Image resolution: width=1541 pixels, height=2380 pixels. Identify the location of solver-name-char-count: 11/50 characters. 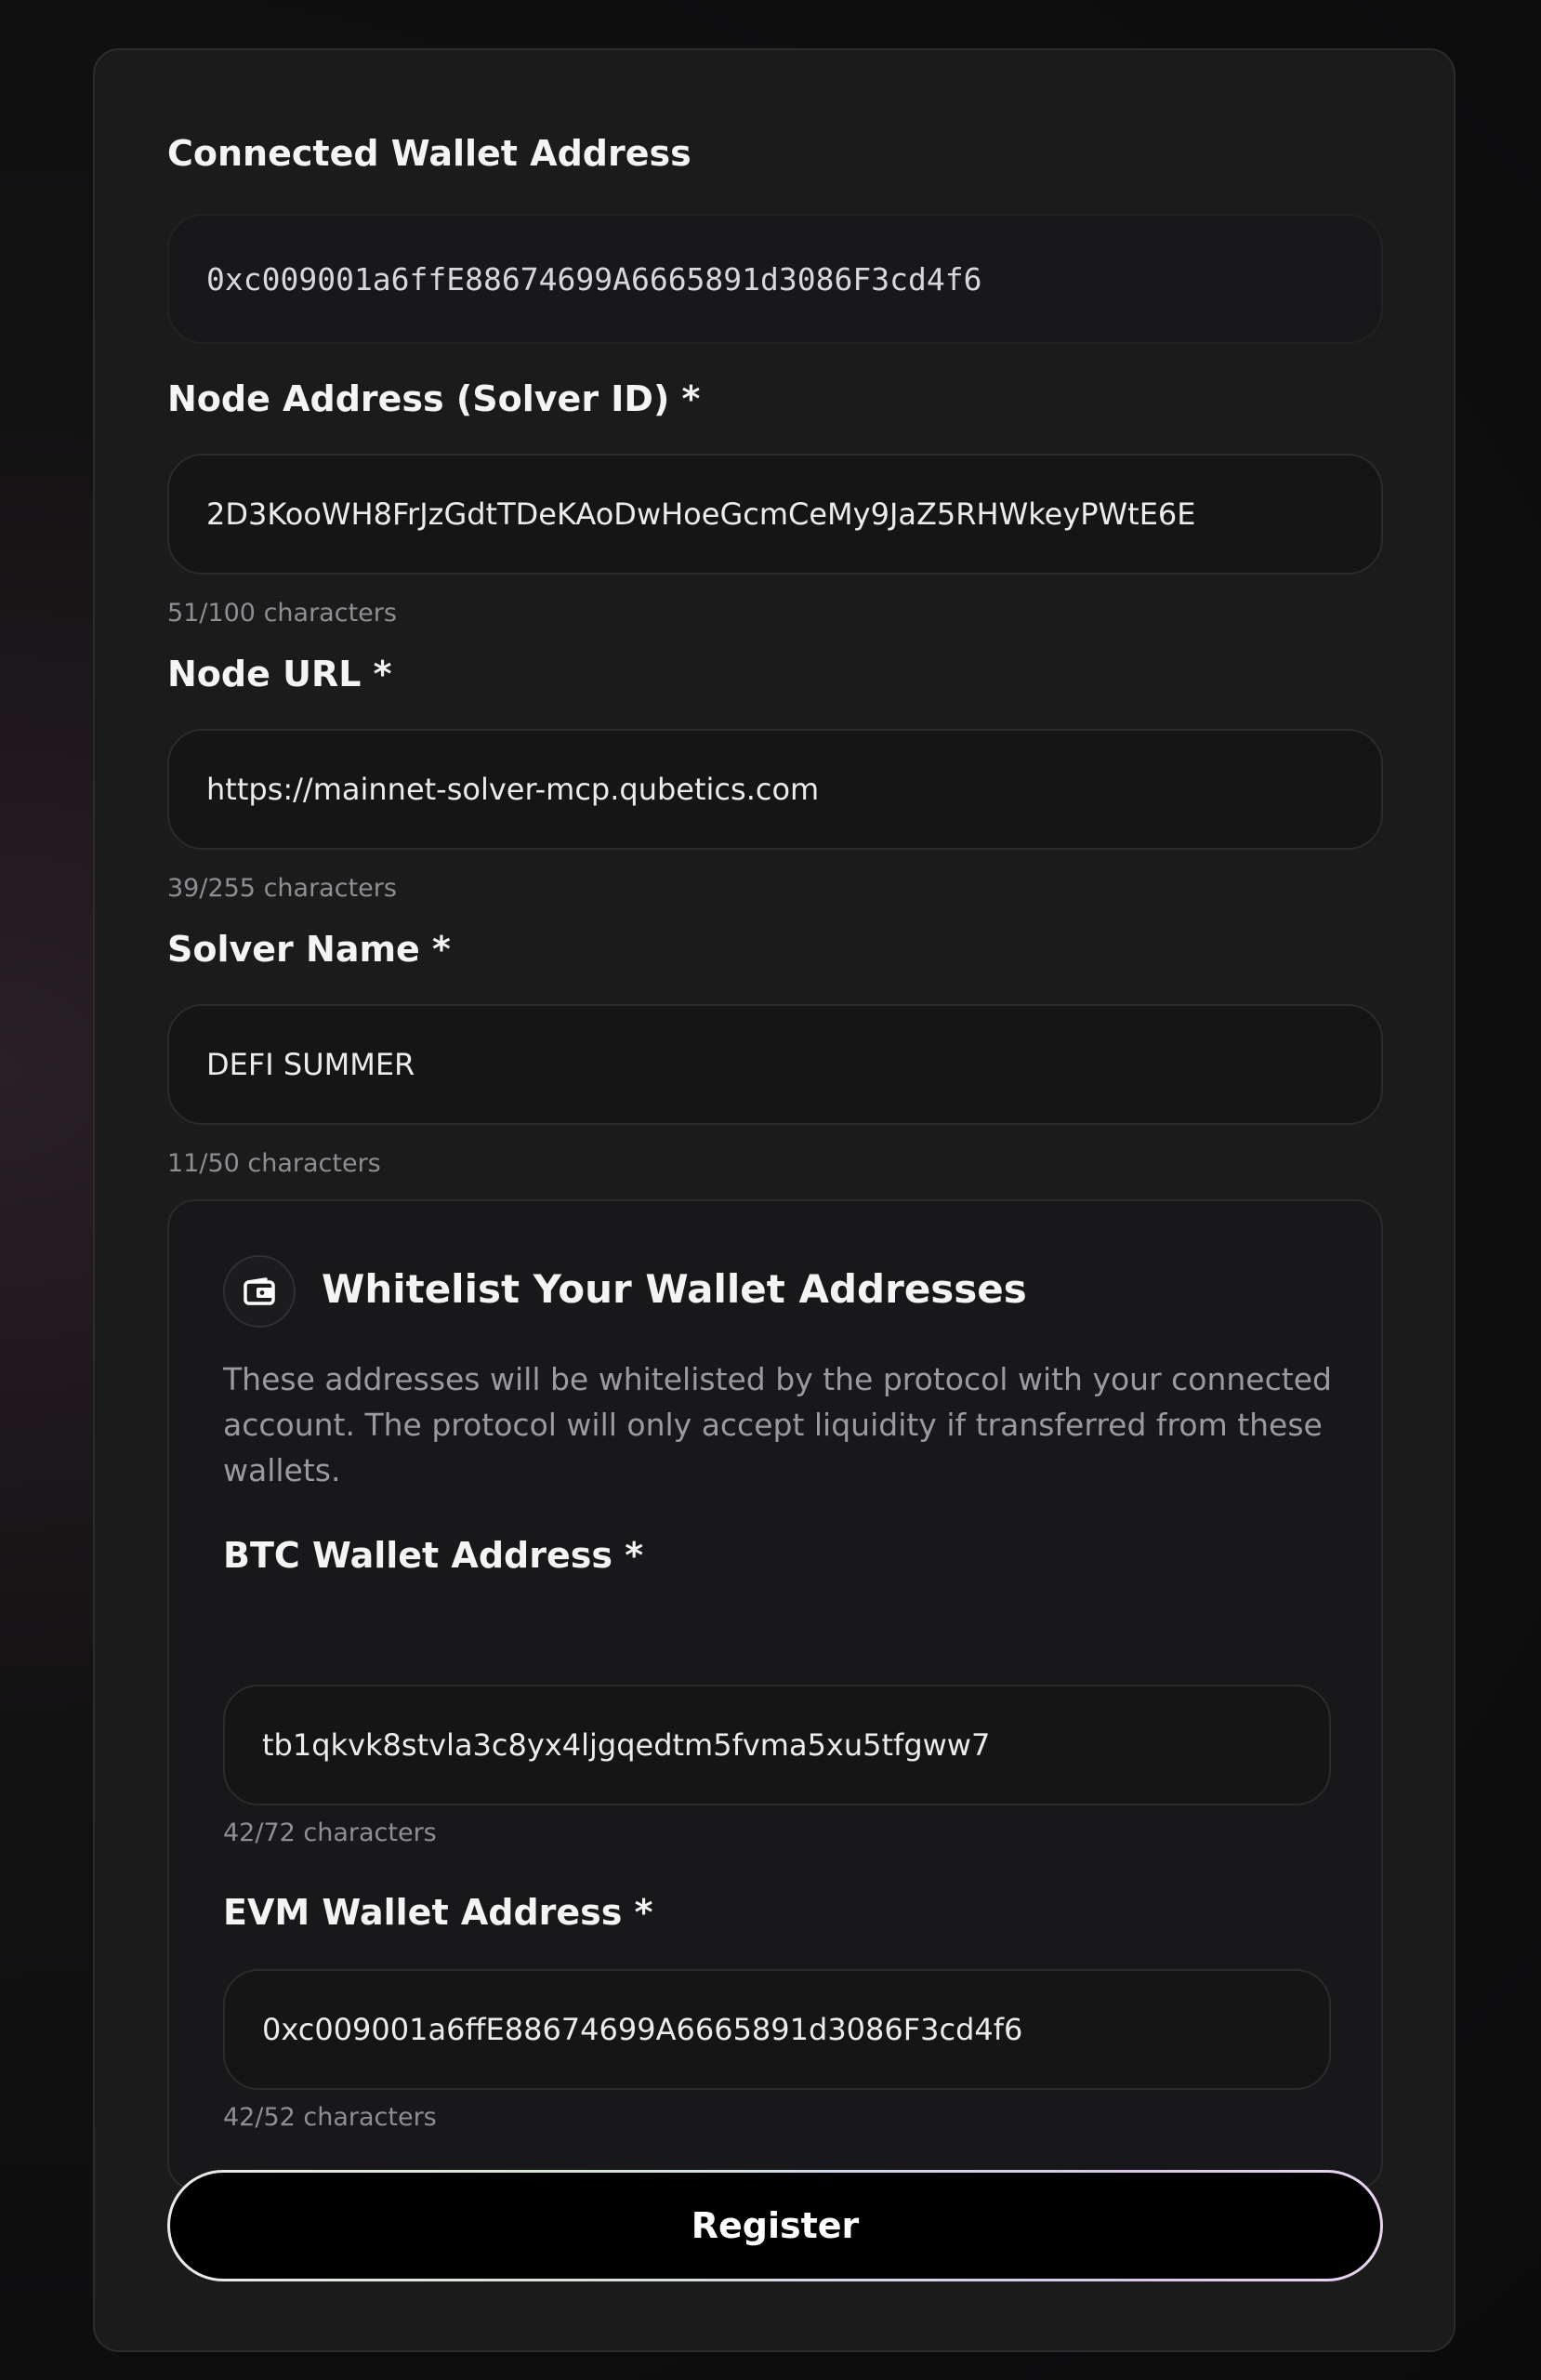
(274, 1163).